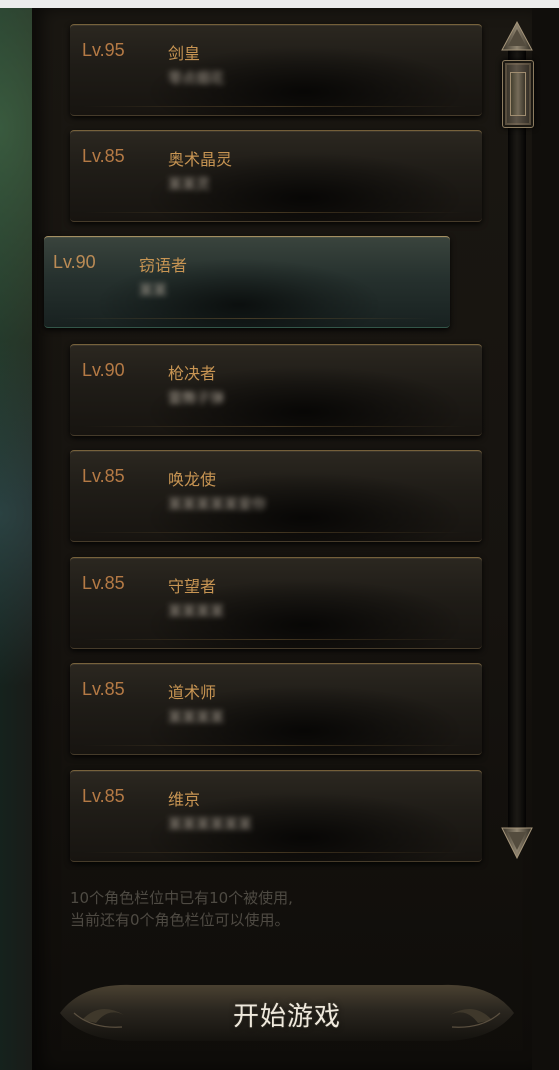  Describe the element at coordinates (517, 843) in the screenshot. I see `arrow-down-icon` at that location.